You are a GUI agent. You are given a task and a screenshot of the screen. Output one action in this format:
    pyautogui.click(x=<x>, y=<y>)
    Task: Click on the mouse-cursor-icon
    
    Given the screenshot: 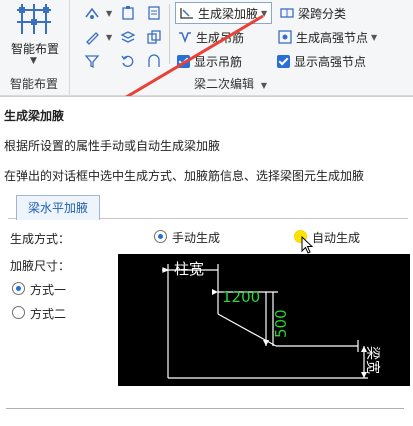 What is the action you would take?
    pyautogui.click(x=307, y=245)
    